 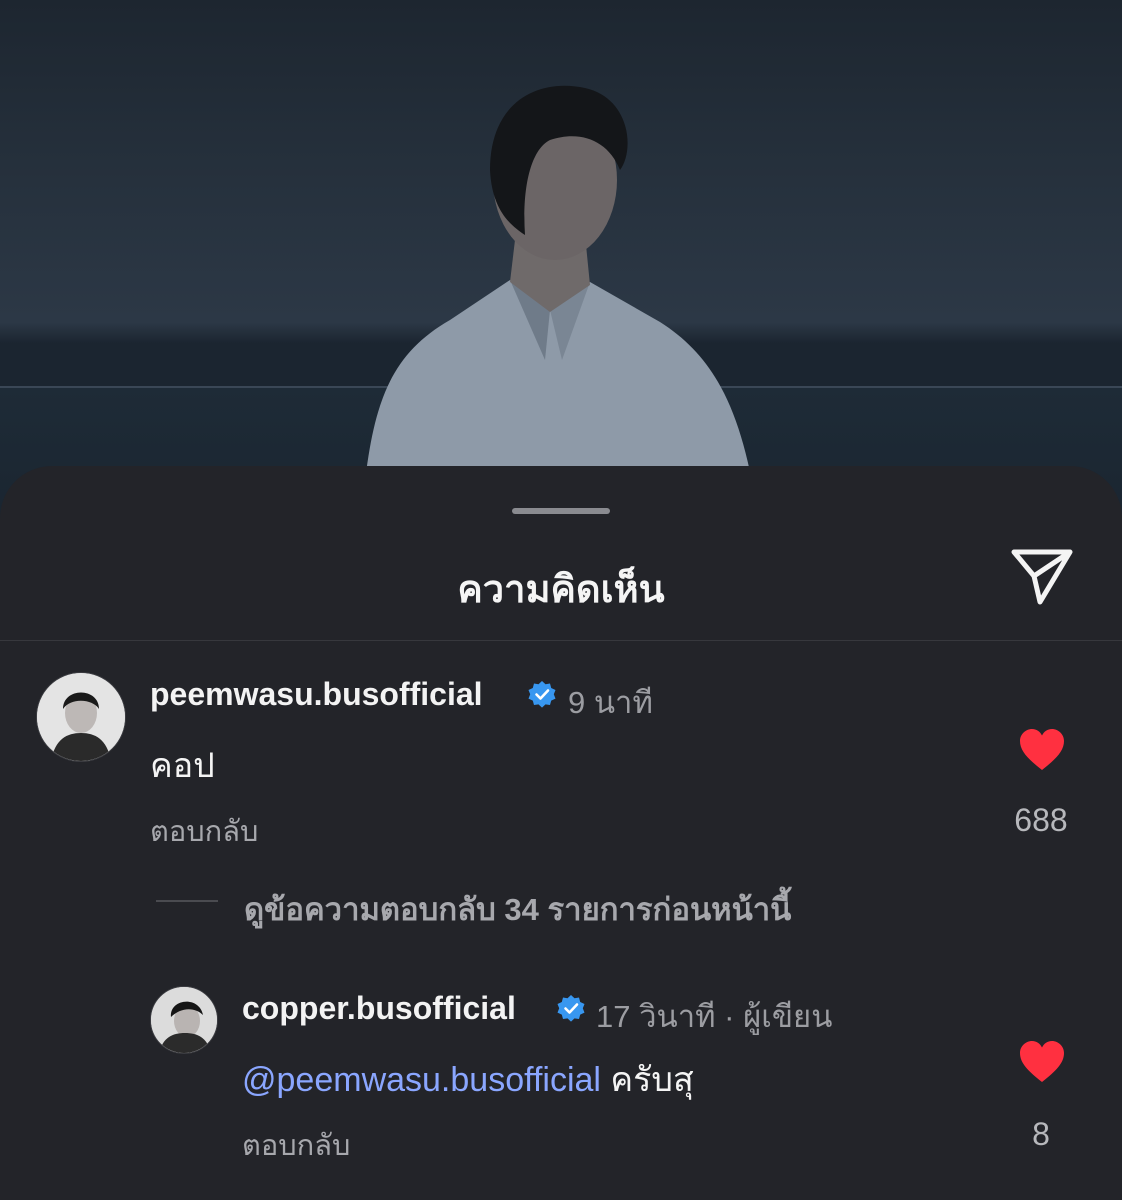 I want to click on person-silhouette, so click(x=559, y=302).